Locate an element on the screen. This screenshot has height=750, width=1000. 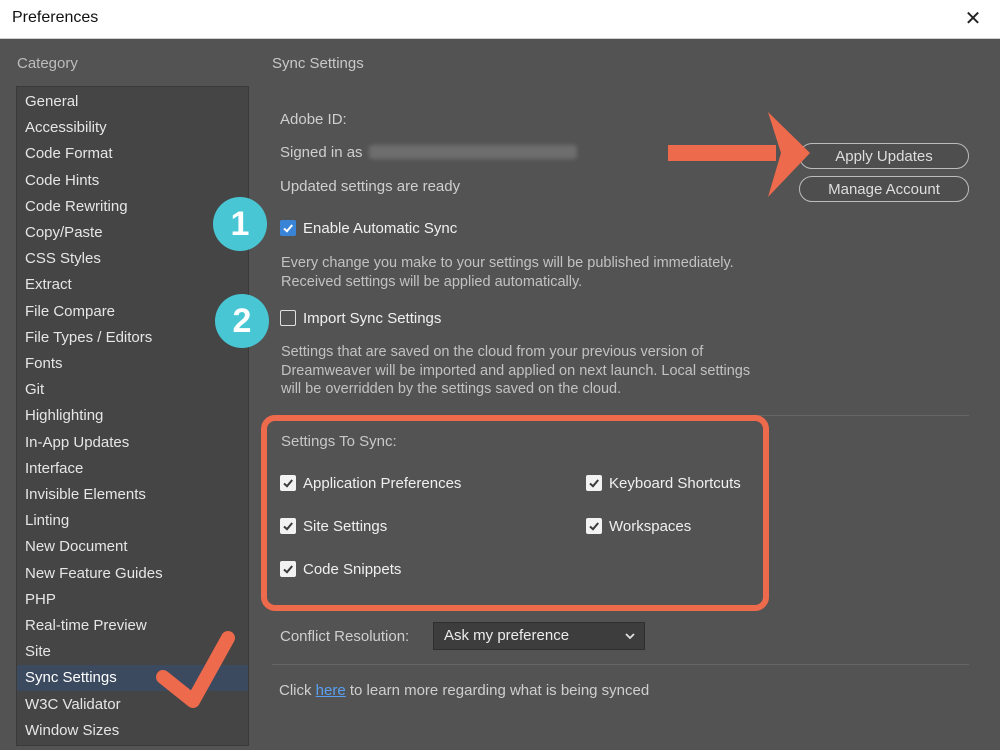
sidebar-item-w3c-validator: W3C Validator is located at coordinates (132, 705).